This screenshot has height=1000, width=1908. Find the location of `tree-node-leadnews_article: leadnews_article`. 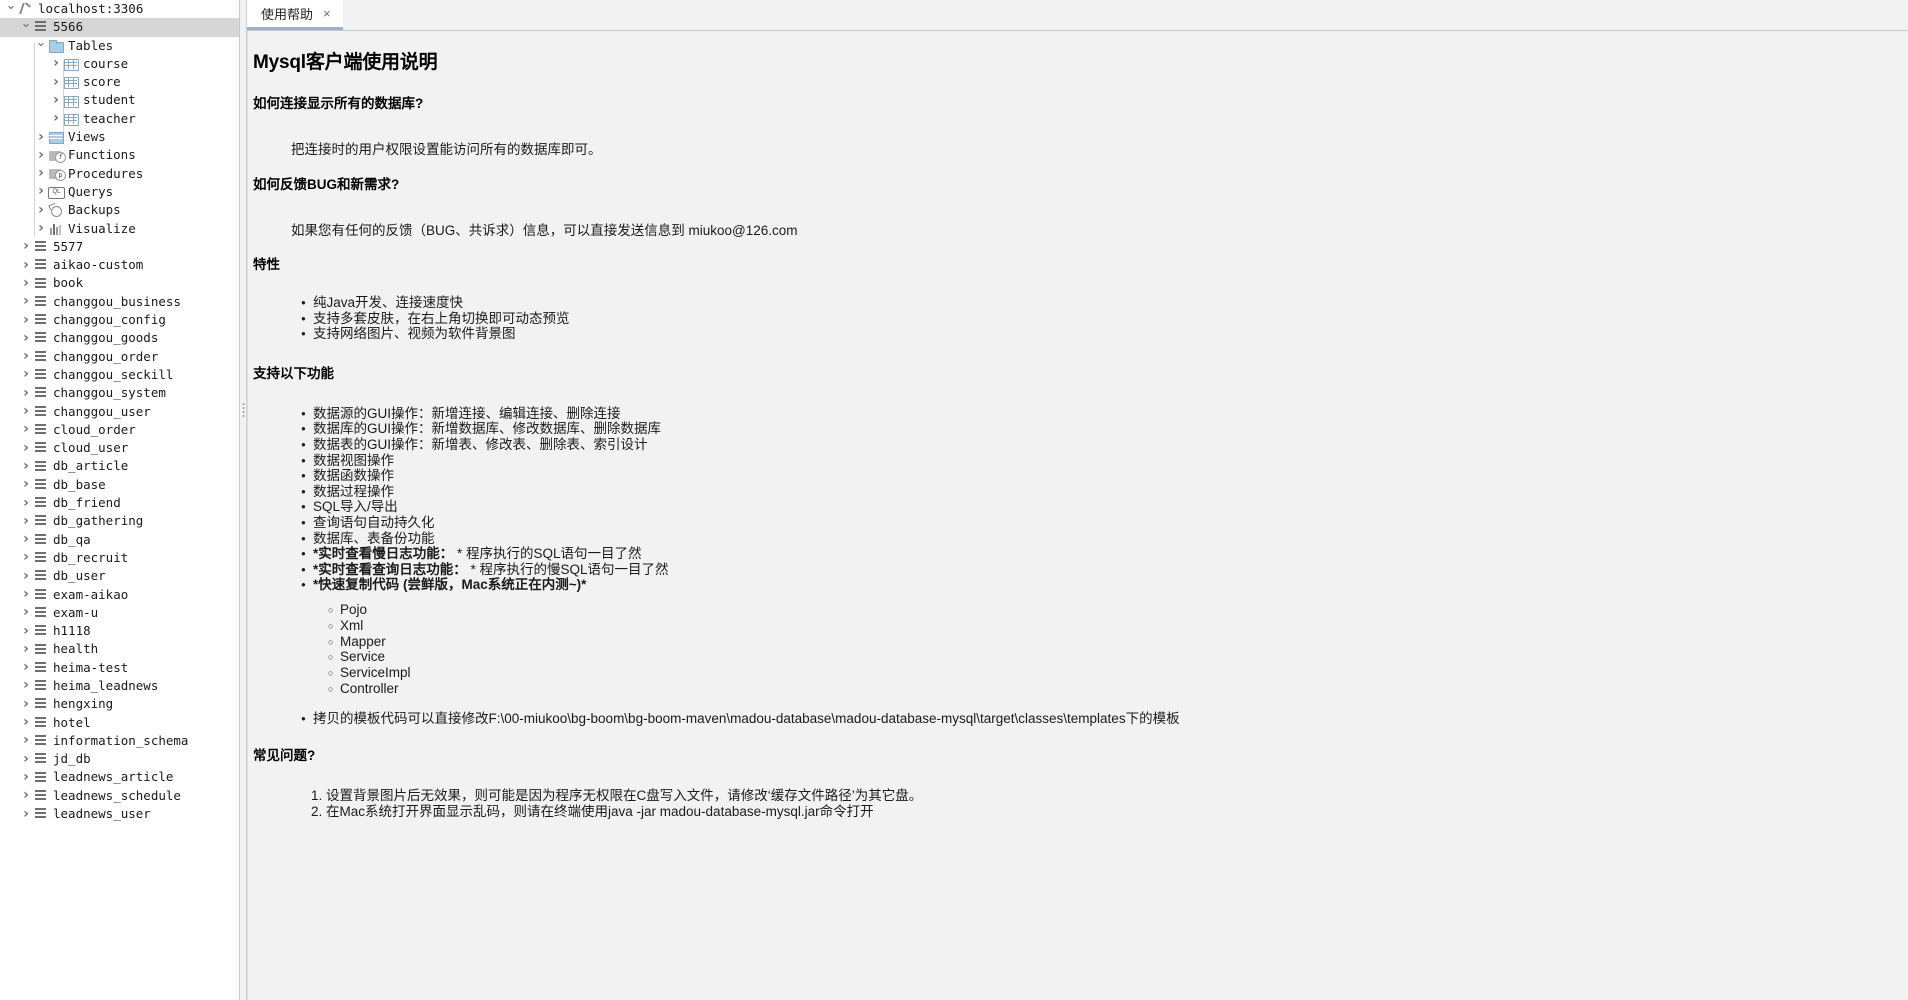

tree-node-leadnews_article: leadnews_article is located at coordinates (119, 777).